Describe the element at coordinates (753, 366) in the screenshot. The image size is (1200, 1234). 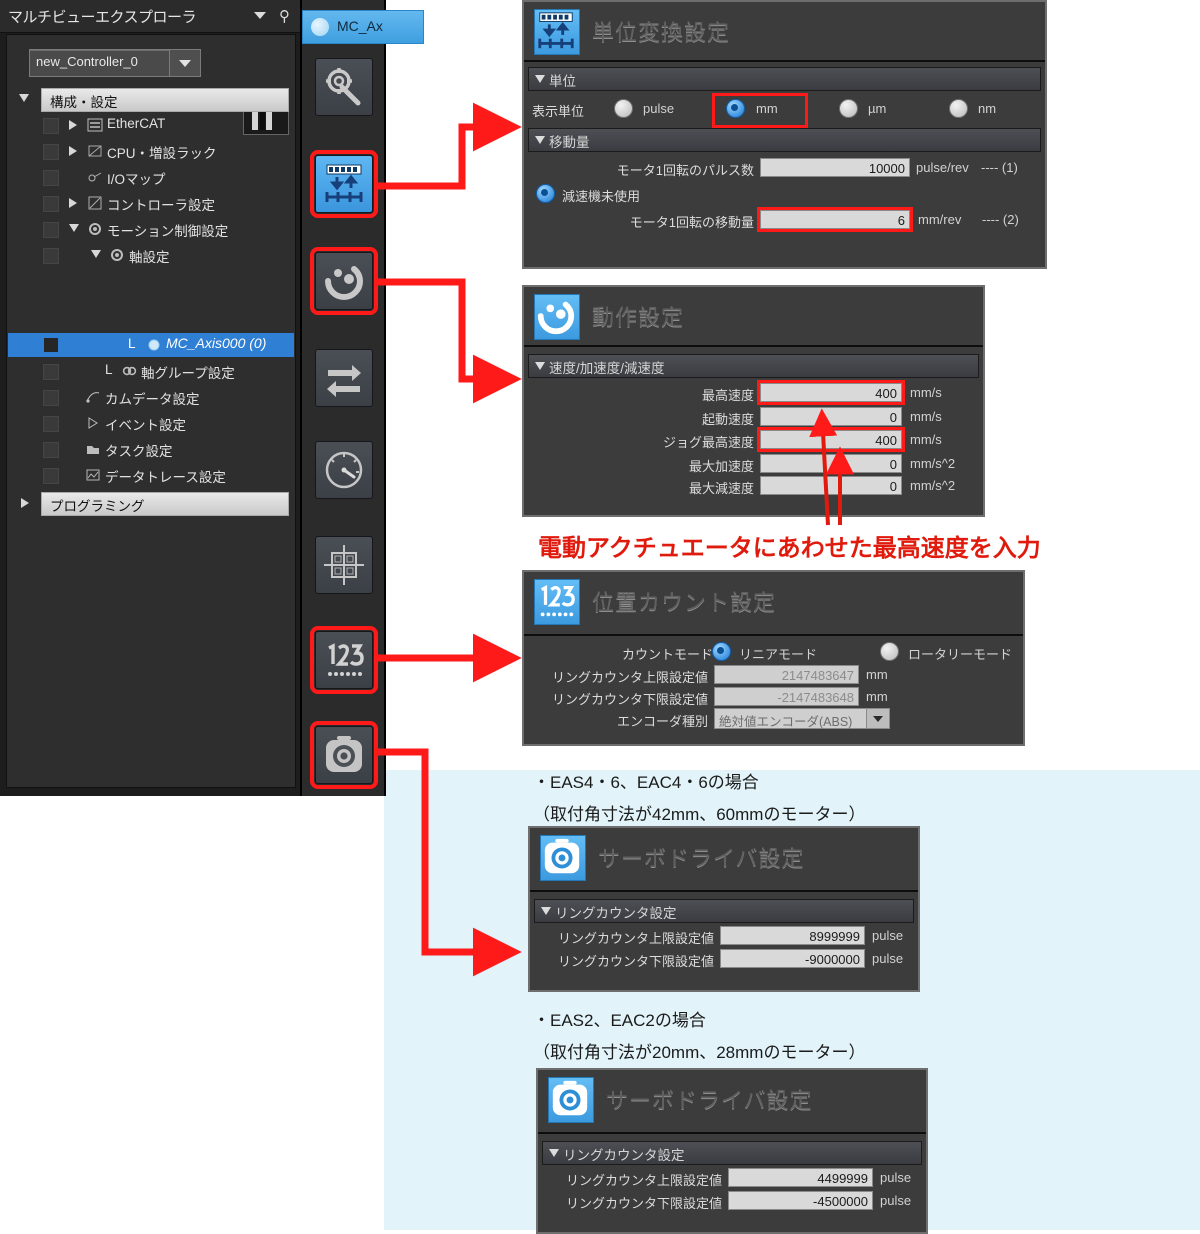
I see `group-speed-accel-decel: 速度/加速度/減速度` at that location.